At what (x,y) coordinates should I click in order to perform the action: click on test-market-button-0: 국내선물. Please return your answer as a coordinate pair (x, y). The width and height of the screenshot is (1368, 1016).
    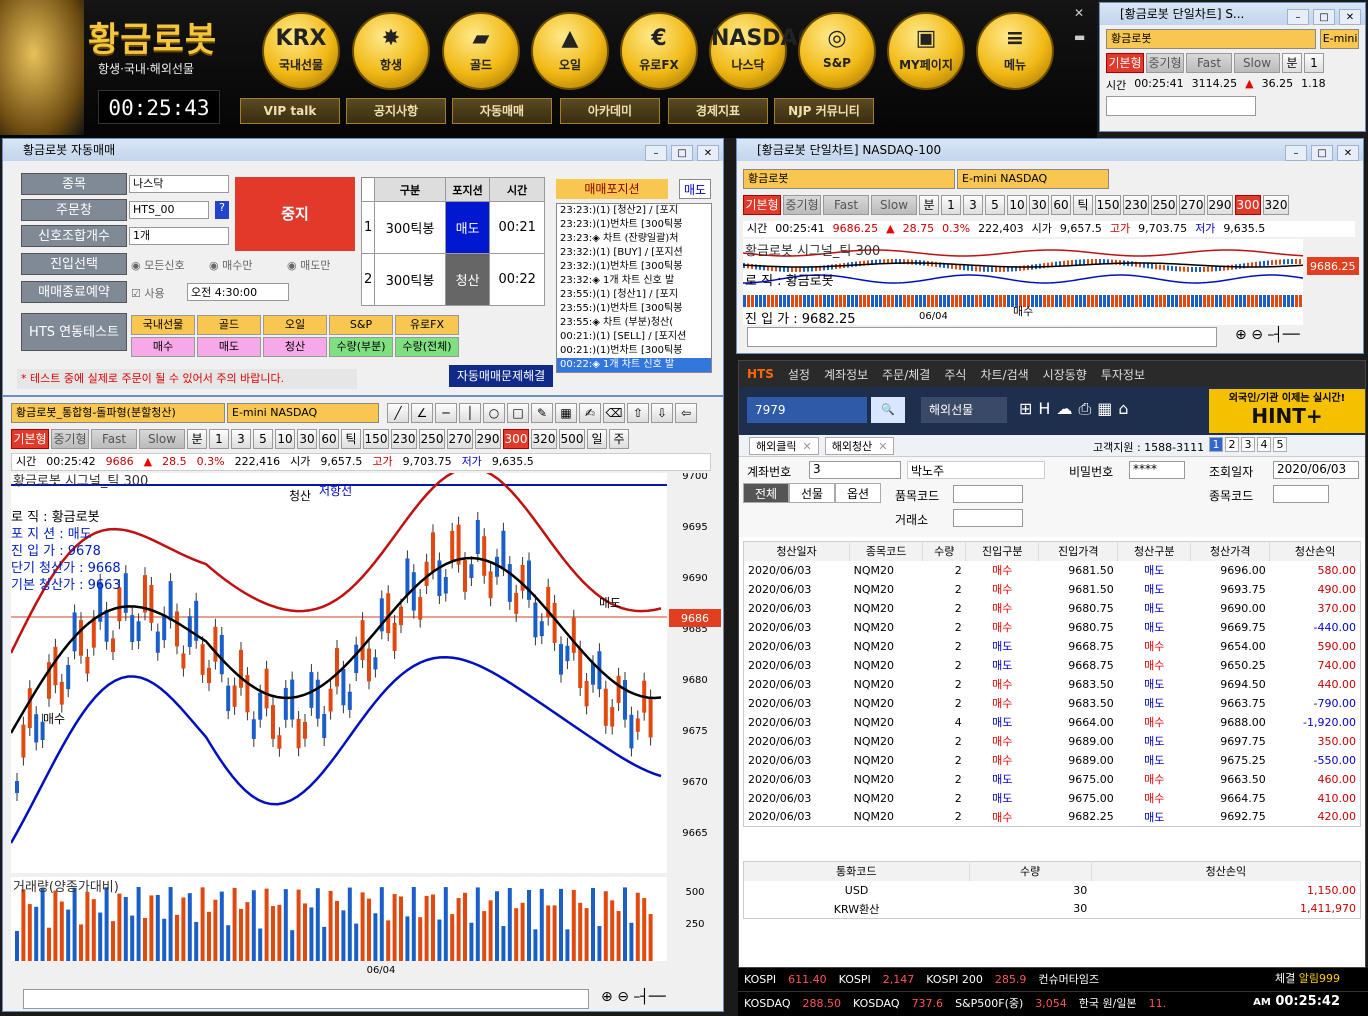
    Looking at the image, I should click on (163, 325).